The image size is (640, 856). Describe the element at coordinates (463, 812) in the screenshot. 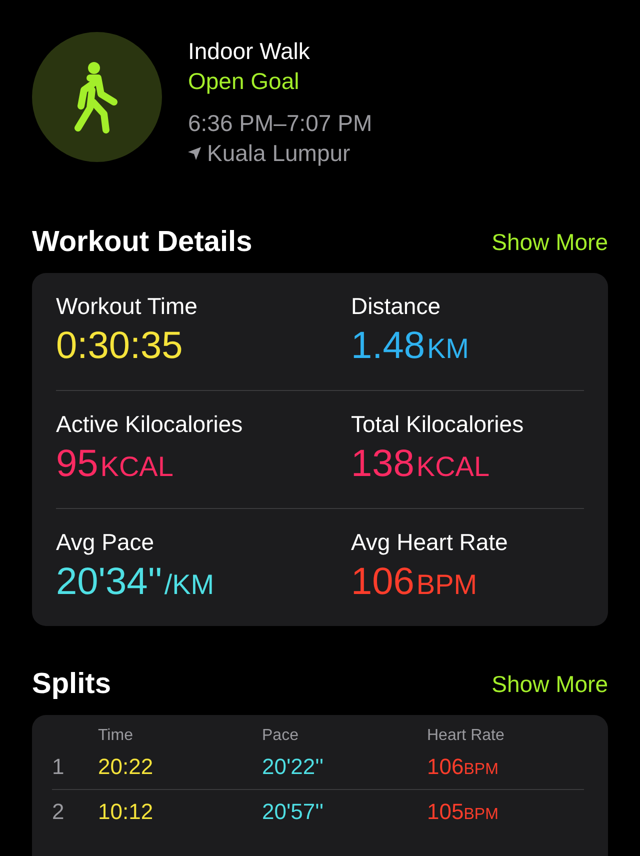

I see `split-heart-rate: 105BPM` at that location.